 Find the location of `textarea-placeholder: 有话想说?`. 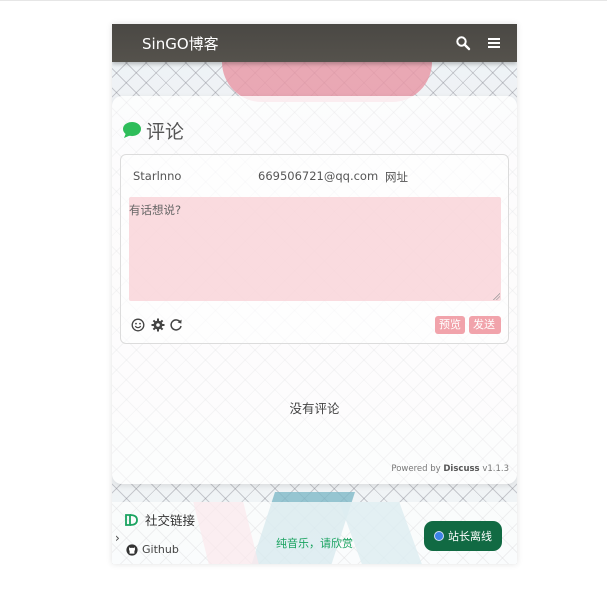

textarea-placeholder: 有话想说? is located at coordinates (155, 210).